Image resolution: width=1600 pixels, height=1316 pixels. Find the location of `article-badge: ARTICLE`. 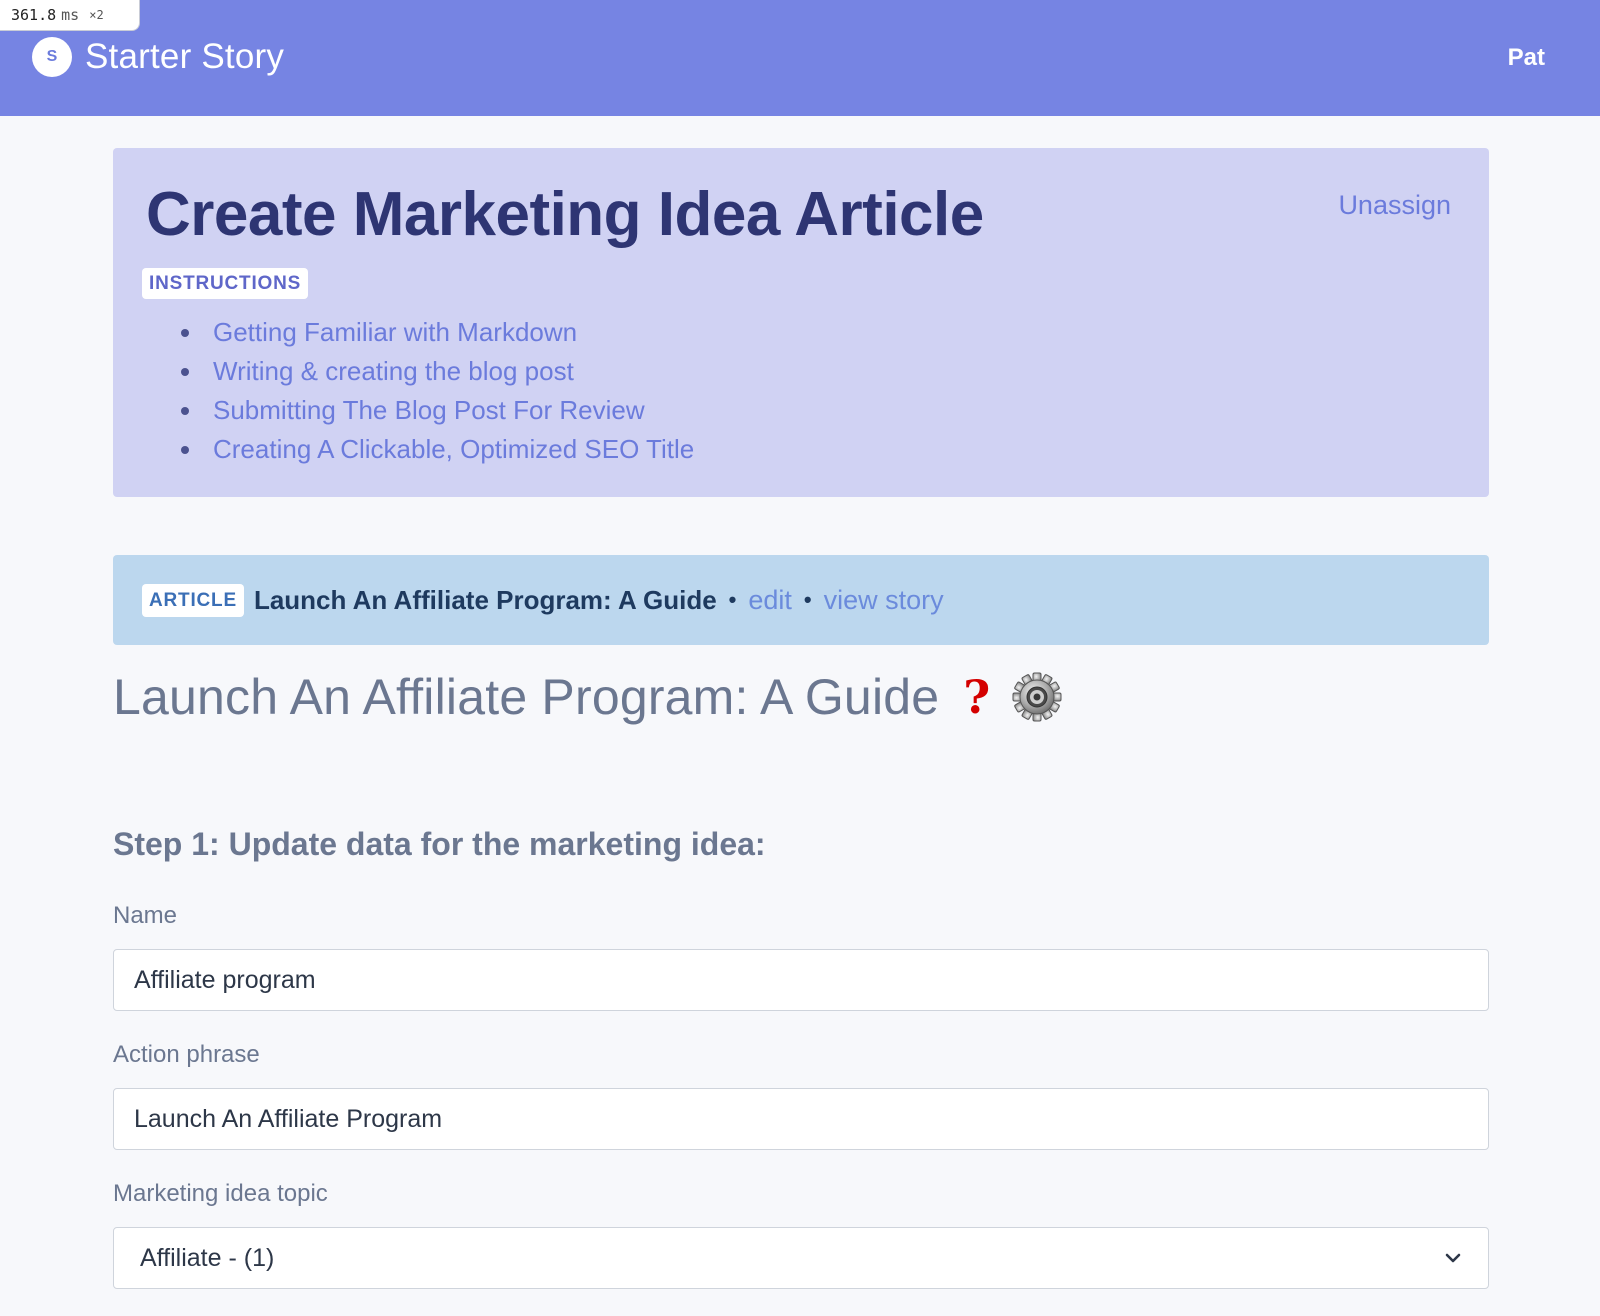

article-badge: ARTICLE is located at coordinates (193, 600).